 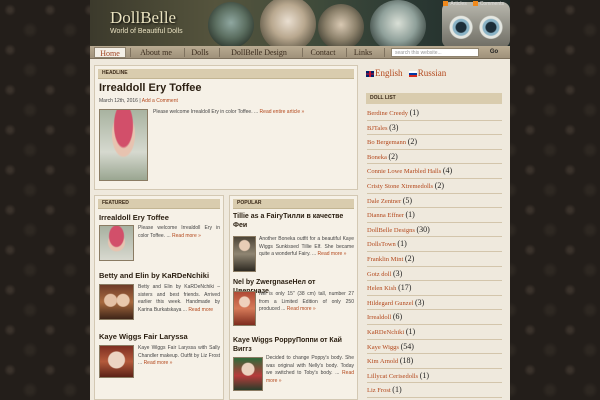 What do you see at coordinates (379, 274) in the screenshot?
I see `doll-list-link: Gotz doll` at bounding box center [379, 274].